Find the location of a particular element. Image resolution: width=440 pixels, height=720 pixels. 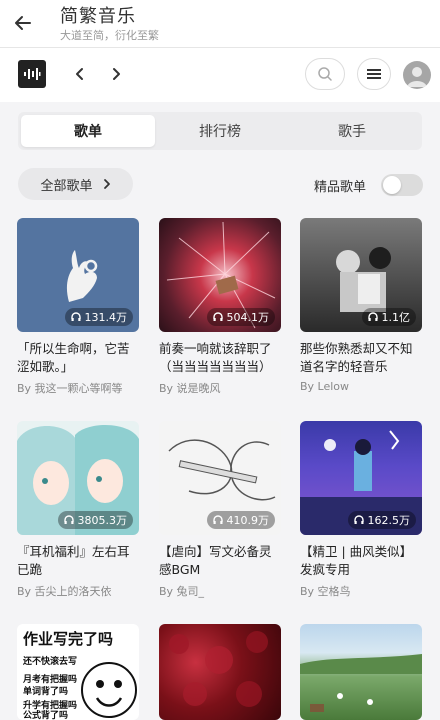

playlist-card: 162.5万 【精卫 | 曲风类似】发疯专用 By 空格鸟 is located at coordinates (361, 510).